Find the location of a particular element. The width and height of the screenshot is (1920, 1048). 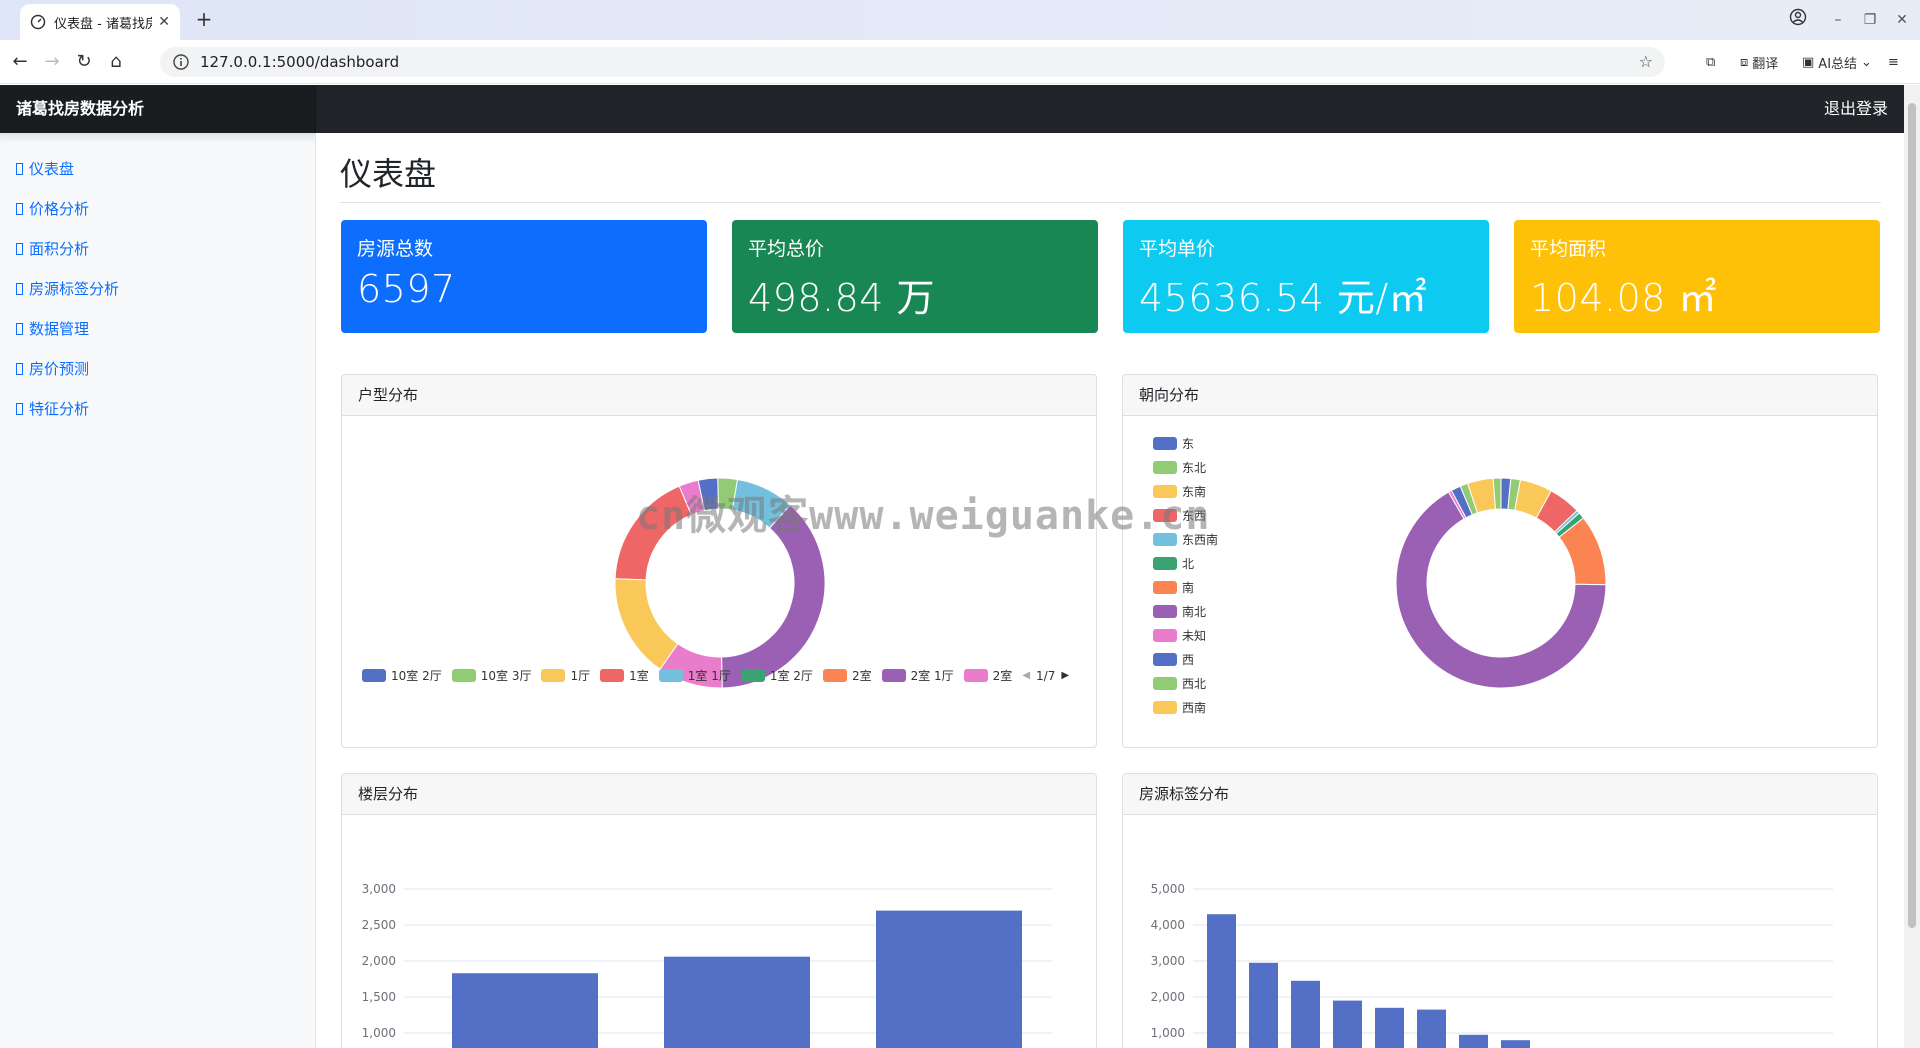

sidebar-item-feature-analysis: 特征分析 is located at coordinates (52, 408).